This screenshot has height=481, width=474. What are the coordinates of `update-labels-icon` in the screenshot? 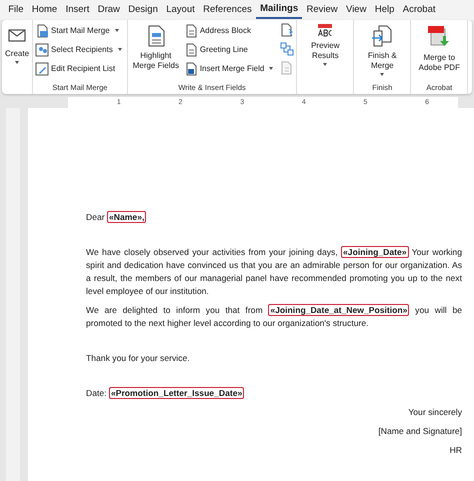 It's located at (287, 68).